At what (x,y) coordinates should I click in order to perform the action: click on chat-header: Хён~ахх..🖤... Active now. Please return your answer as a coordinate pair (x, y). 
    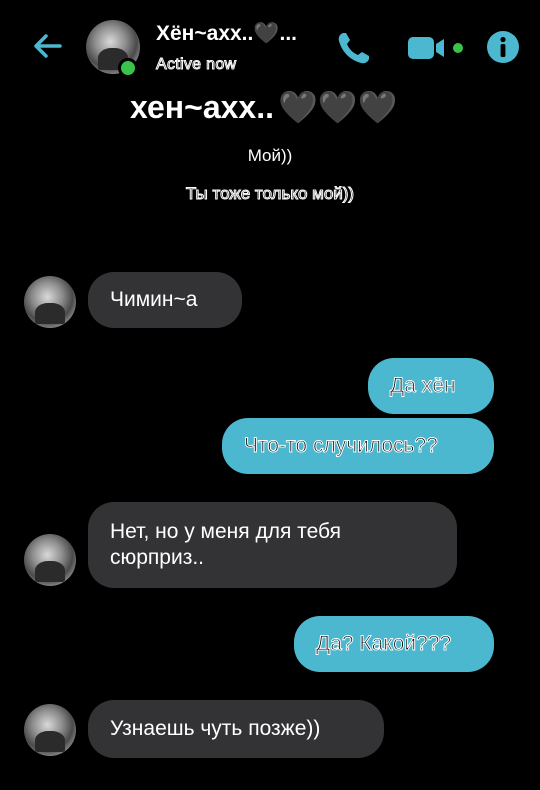
    Looking at the image, I should click on (270, 45).